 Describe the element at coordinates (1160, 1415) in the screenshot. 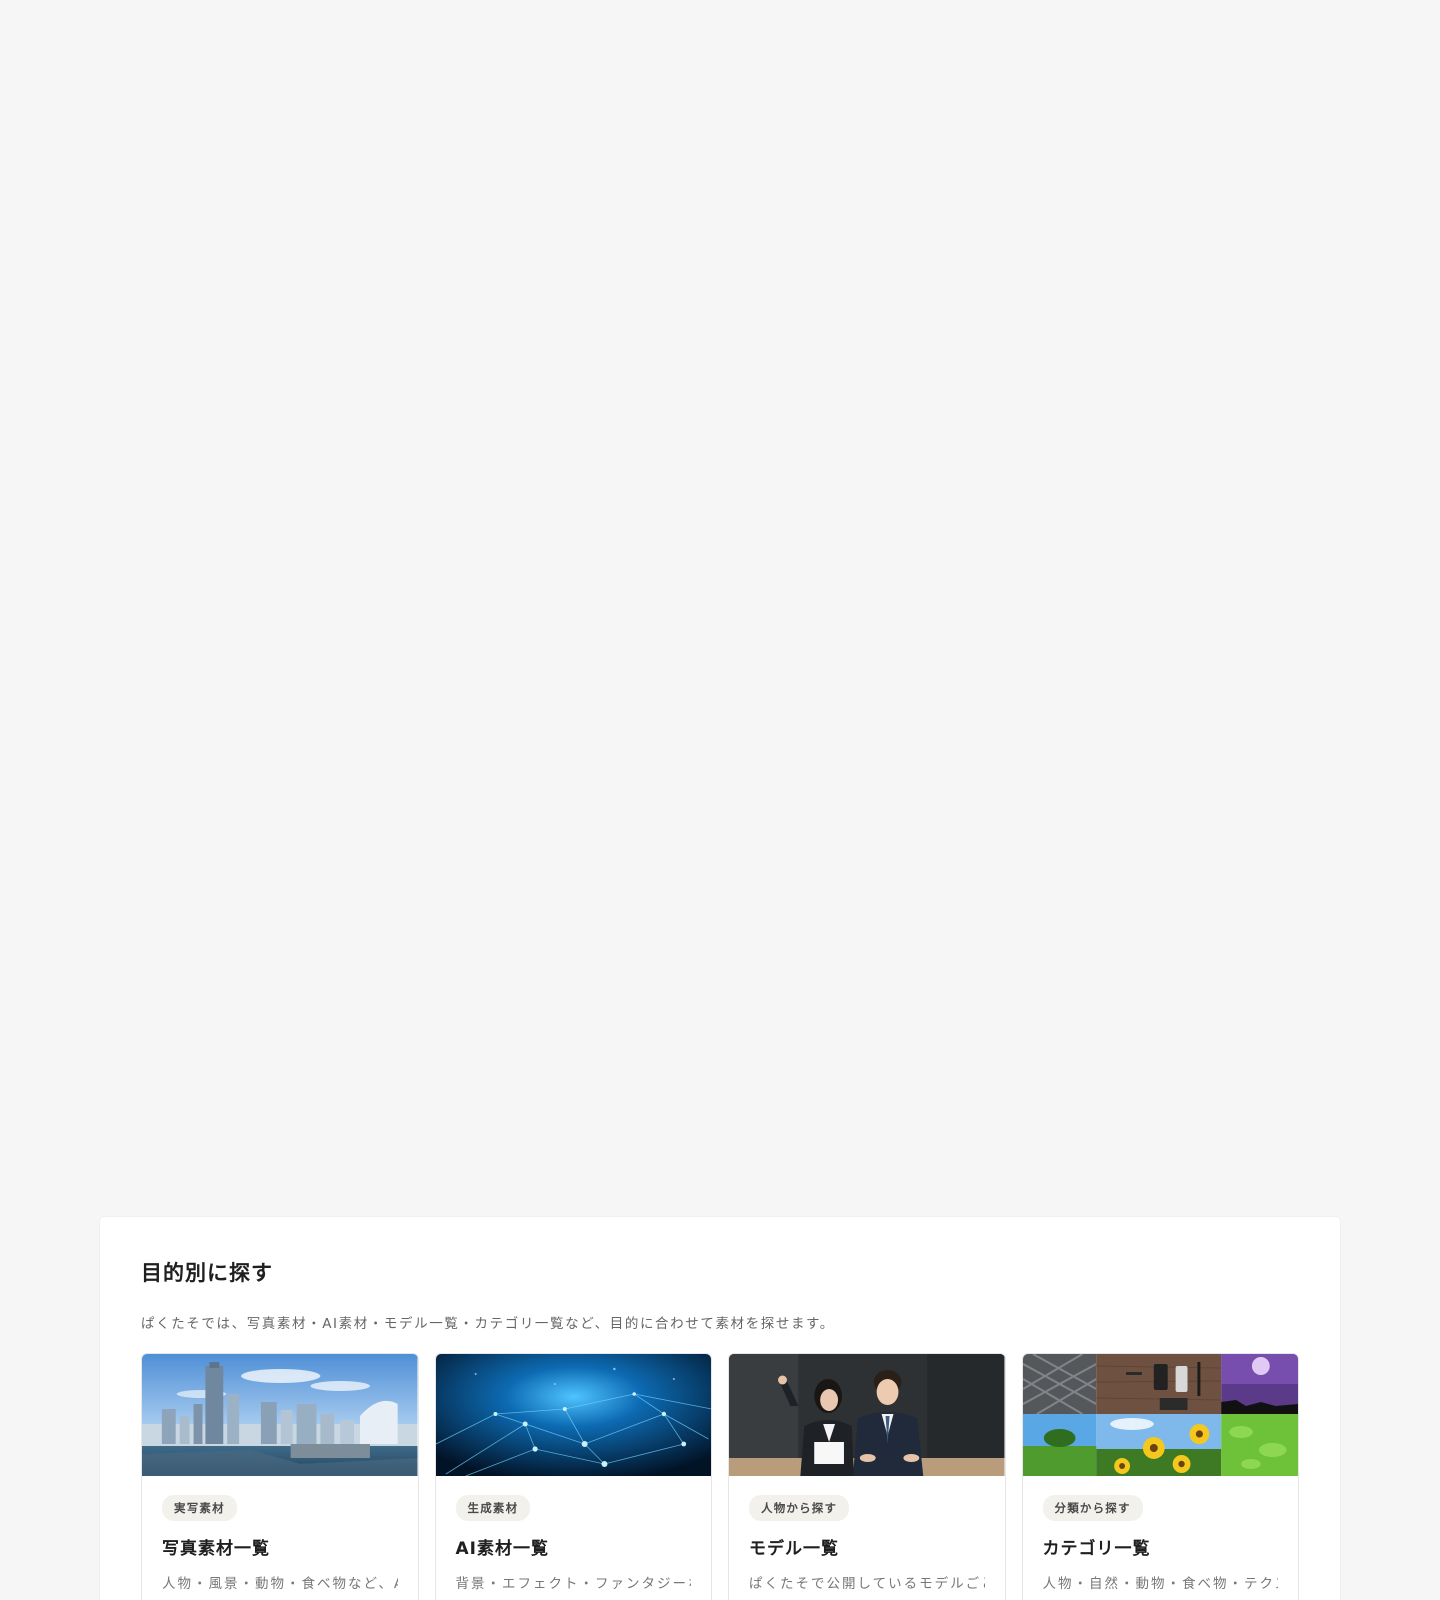

I see `category-collage-image` at that location.